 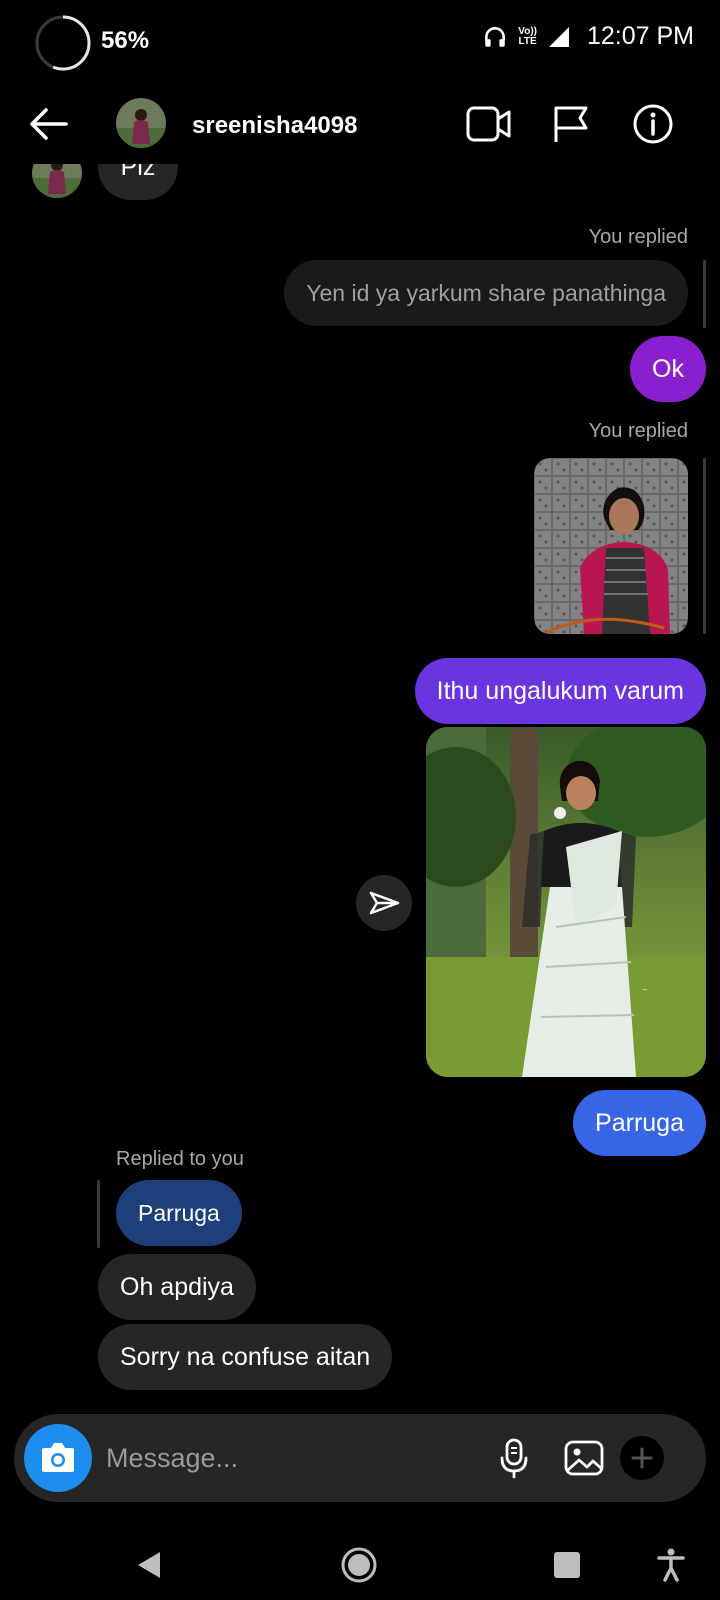 I want to click on plus-icon, so click(x=642, y=1458).